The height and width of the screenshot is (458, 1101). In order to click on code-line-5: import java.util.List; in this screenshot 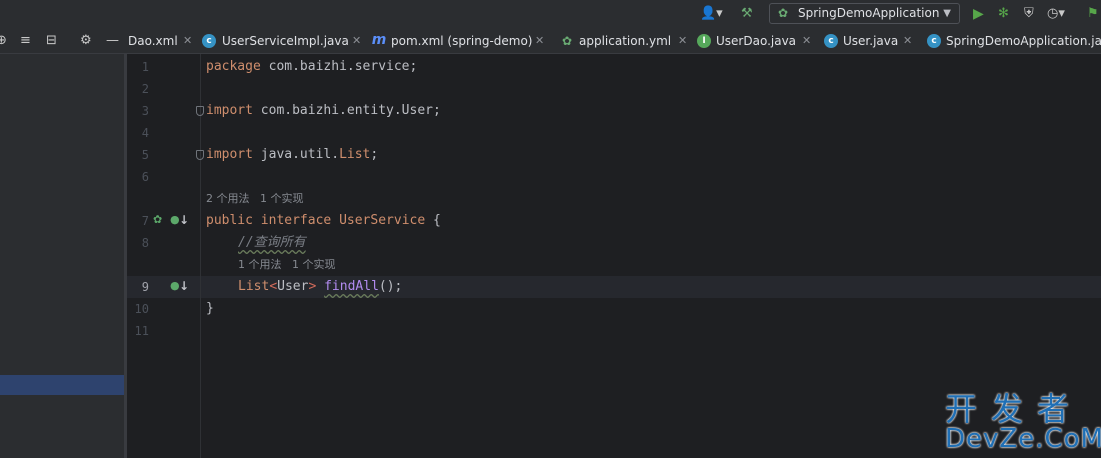, I will do `click(292, 155)`.